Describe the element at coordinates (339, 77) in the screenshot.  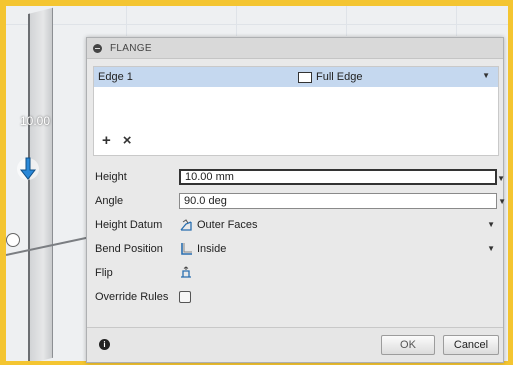
I see `edge-type-label: Full Edge` at that location.